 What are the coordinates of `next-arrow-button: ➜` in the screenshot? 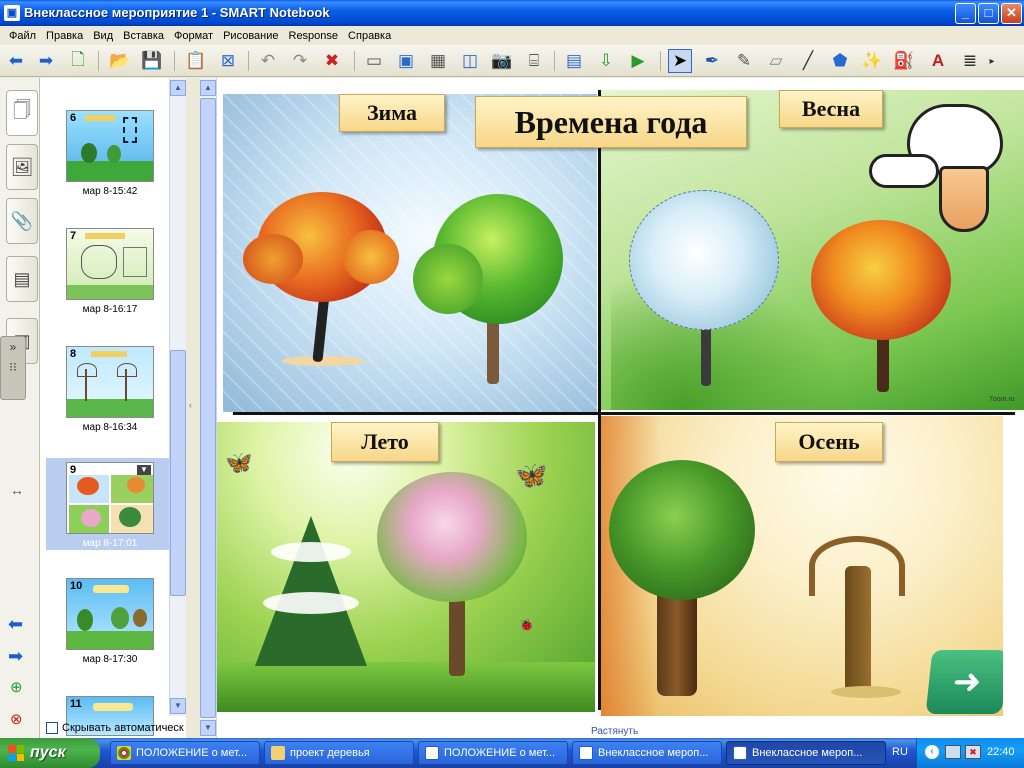 It's located at (964, 682).